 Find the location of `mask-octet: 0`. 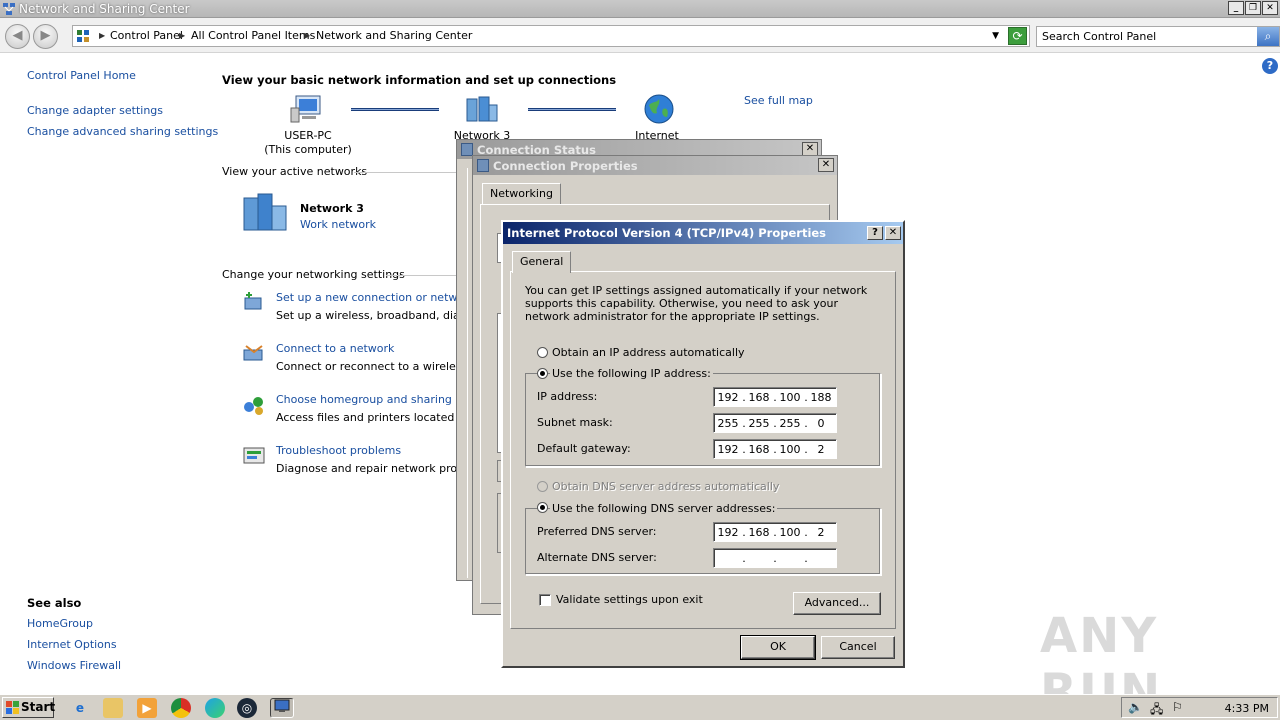

mask-octet: 0 is located at coordinates (821, 423).